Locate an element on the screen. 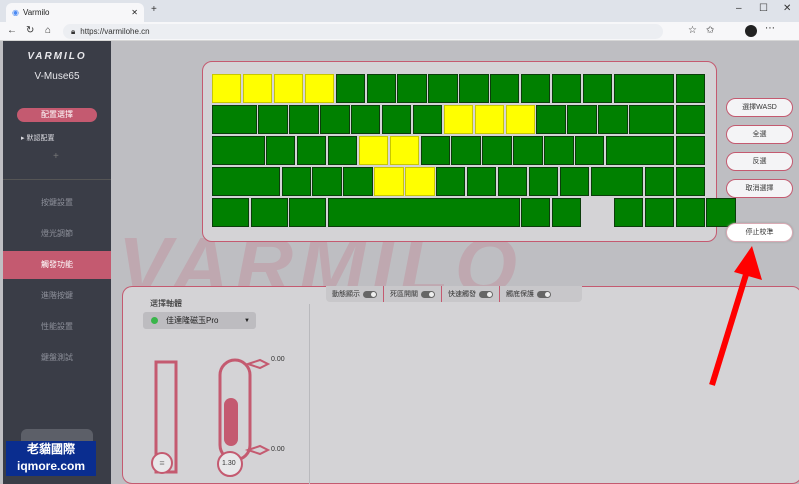 This screenshot has height=484, width=799. select-all-button: 全選 is located at coordinates (759, 134).